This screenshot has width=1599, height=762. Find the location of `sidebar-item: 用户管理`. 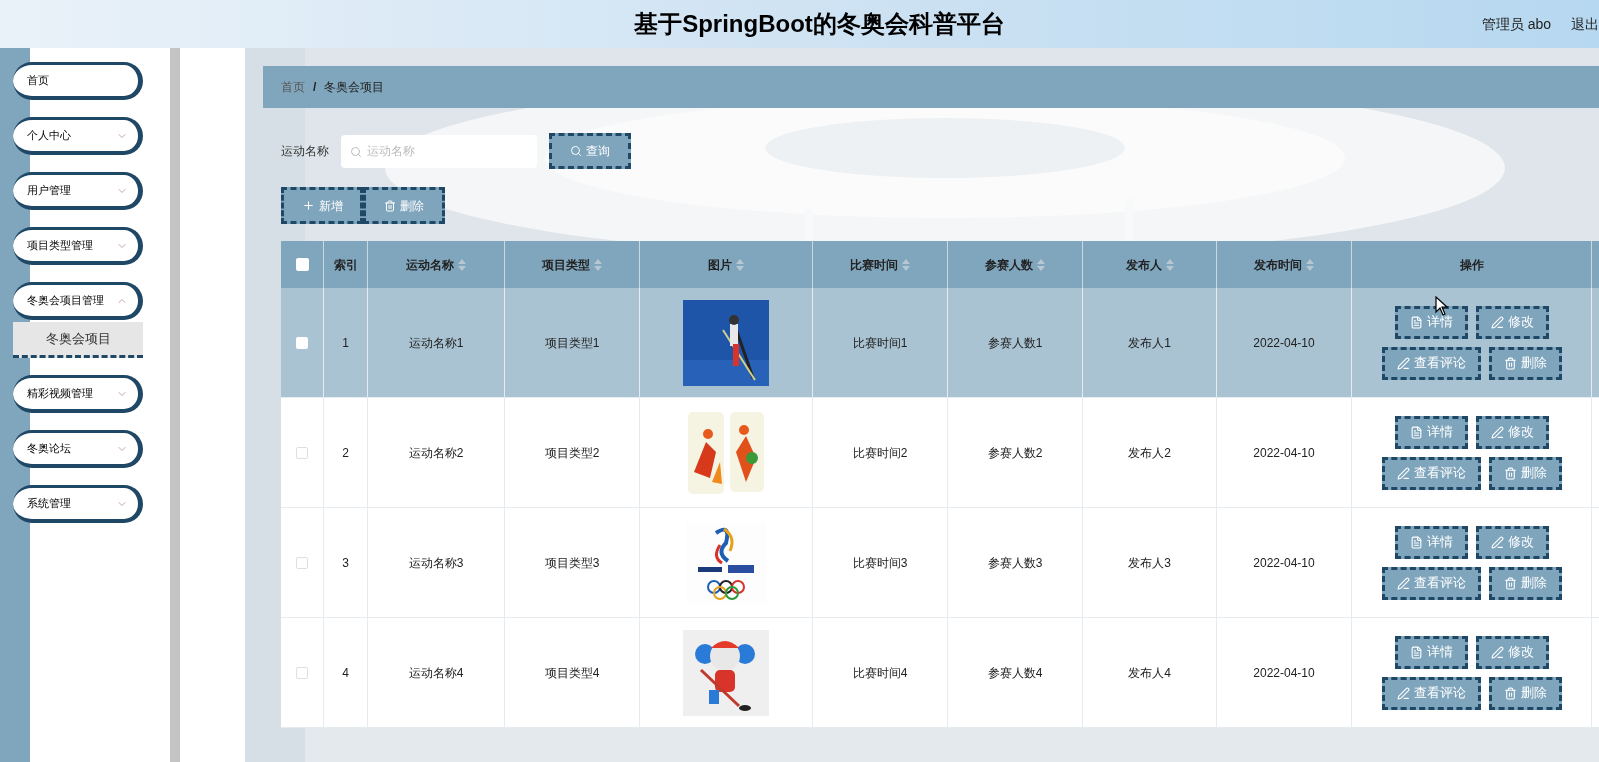

sidebar-item: 用户管理 is located at coordinates (78, 191).